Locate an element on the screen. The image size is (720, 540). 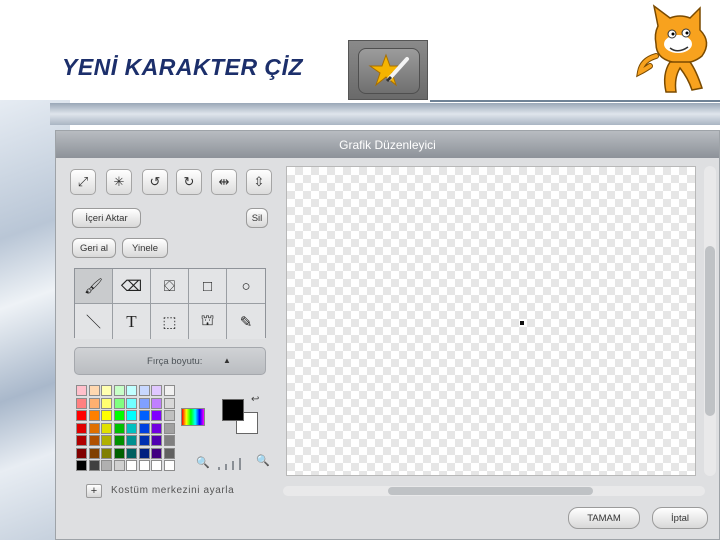
eyedropper-icon: ✎ is located at coordinates (246, 321).